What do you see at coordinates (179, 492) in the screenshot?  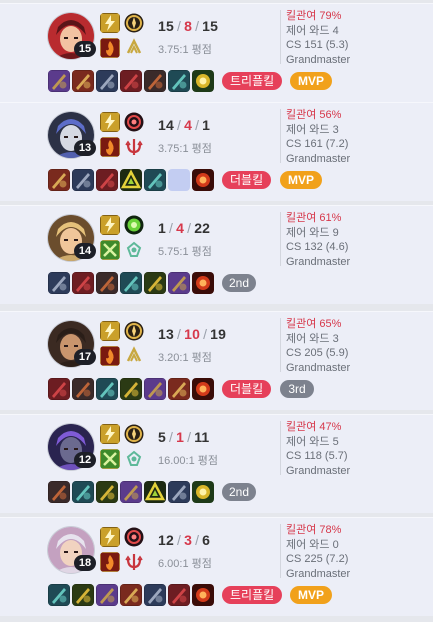 I see `helm-item-icon` at bounding box center [179, 492].